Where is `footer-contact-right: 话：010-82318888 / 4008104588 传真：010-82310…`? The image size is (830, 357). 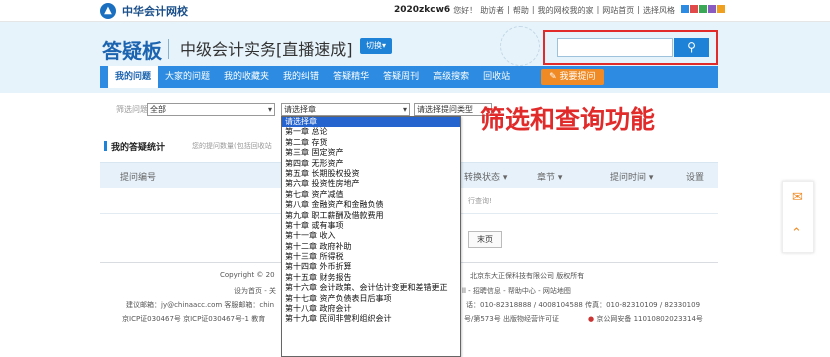
footer-contact-right: 话：010-82318888 / 4008104588 传真：010-82310… is located at coordinates (583, 305).